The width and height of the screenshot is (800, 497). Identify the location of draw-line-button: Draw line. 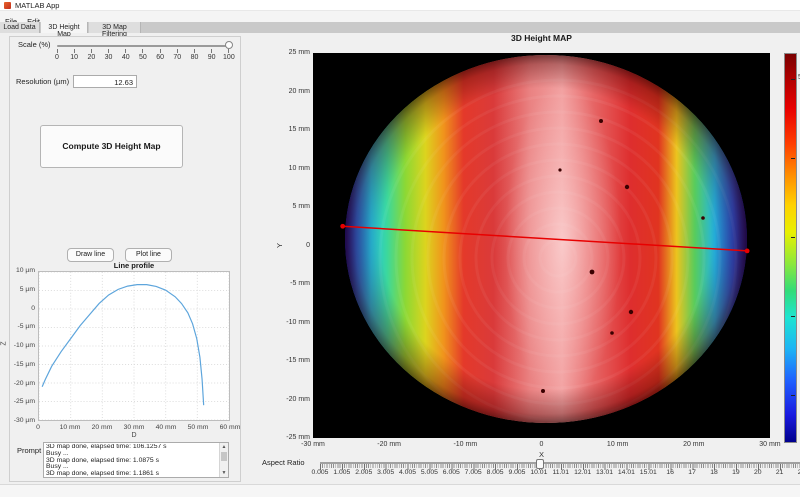
(90, 255).